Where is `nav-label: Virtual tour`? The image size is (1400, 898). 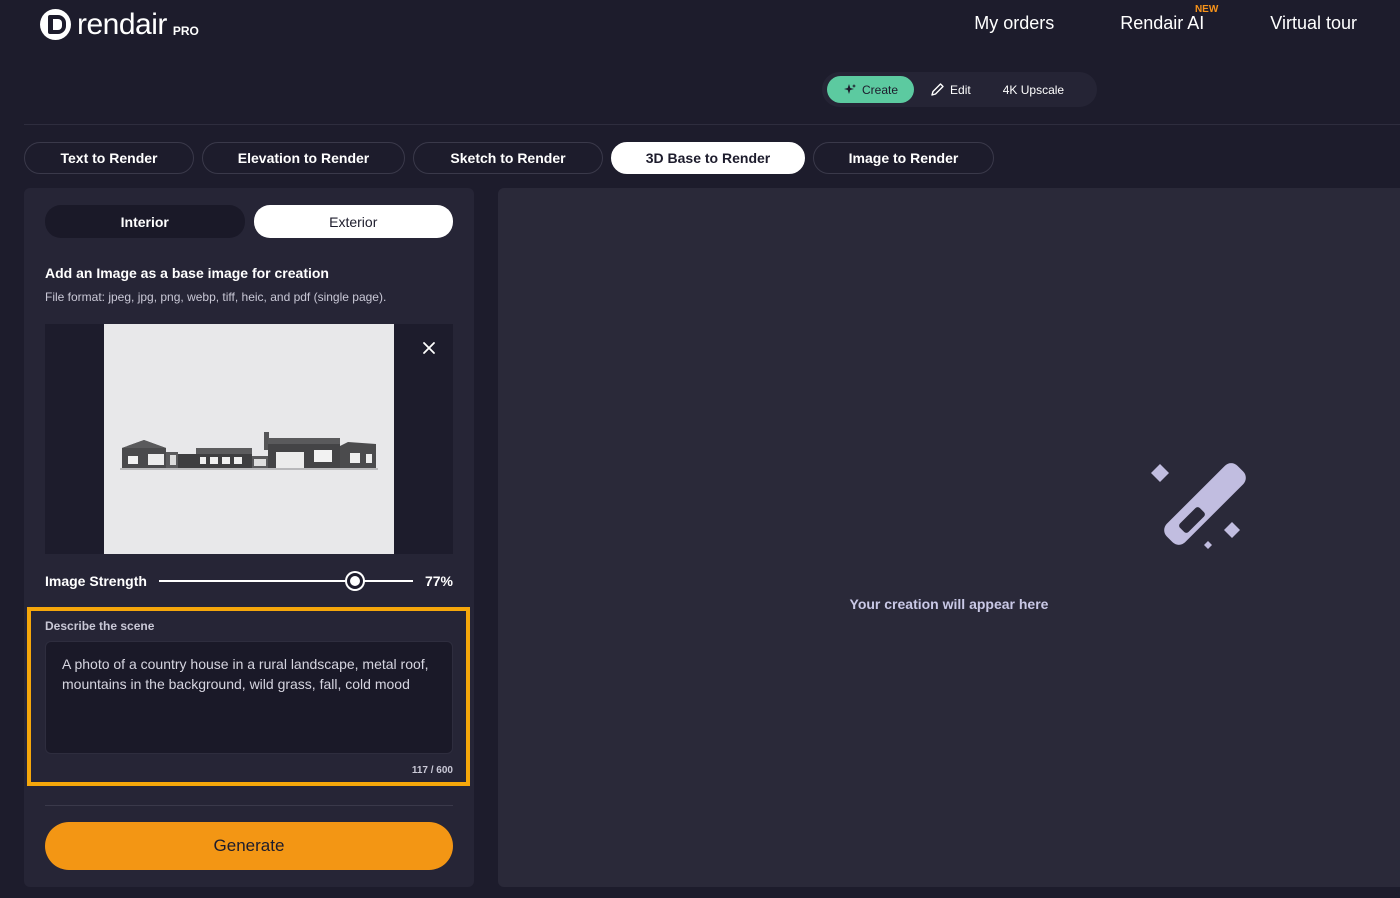 nav-label: Virtual tour is located at coordinates (1313, 23).